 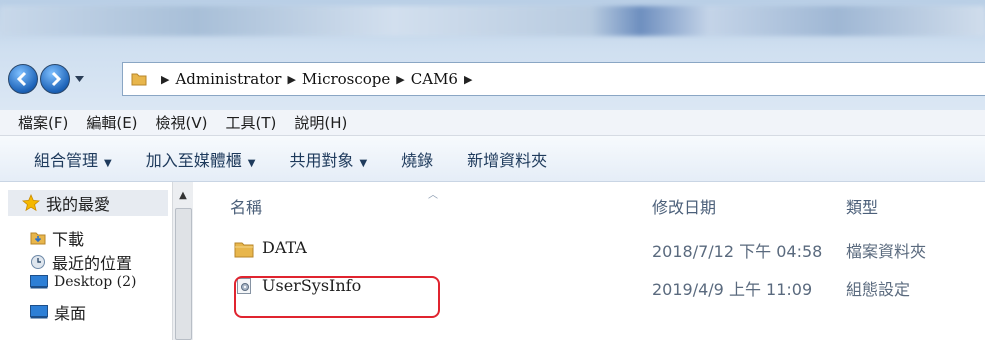 What do you see at coordinates (88, 203) in the screenshot?
I see `nav-favorites: 我的最愛` at bounding box center [88, 203].